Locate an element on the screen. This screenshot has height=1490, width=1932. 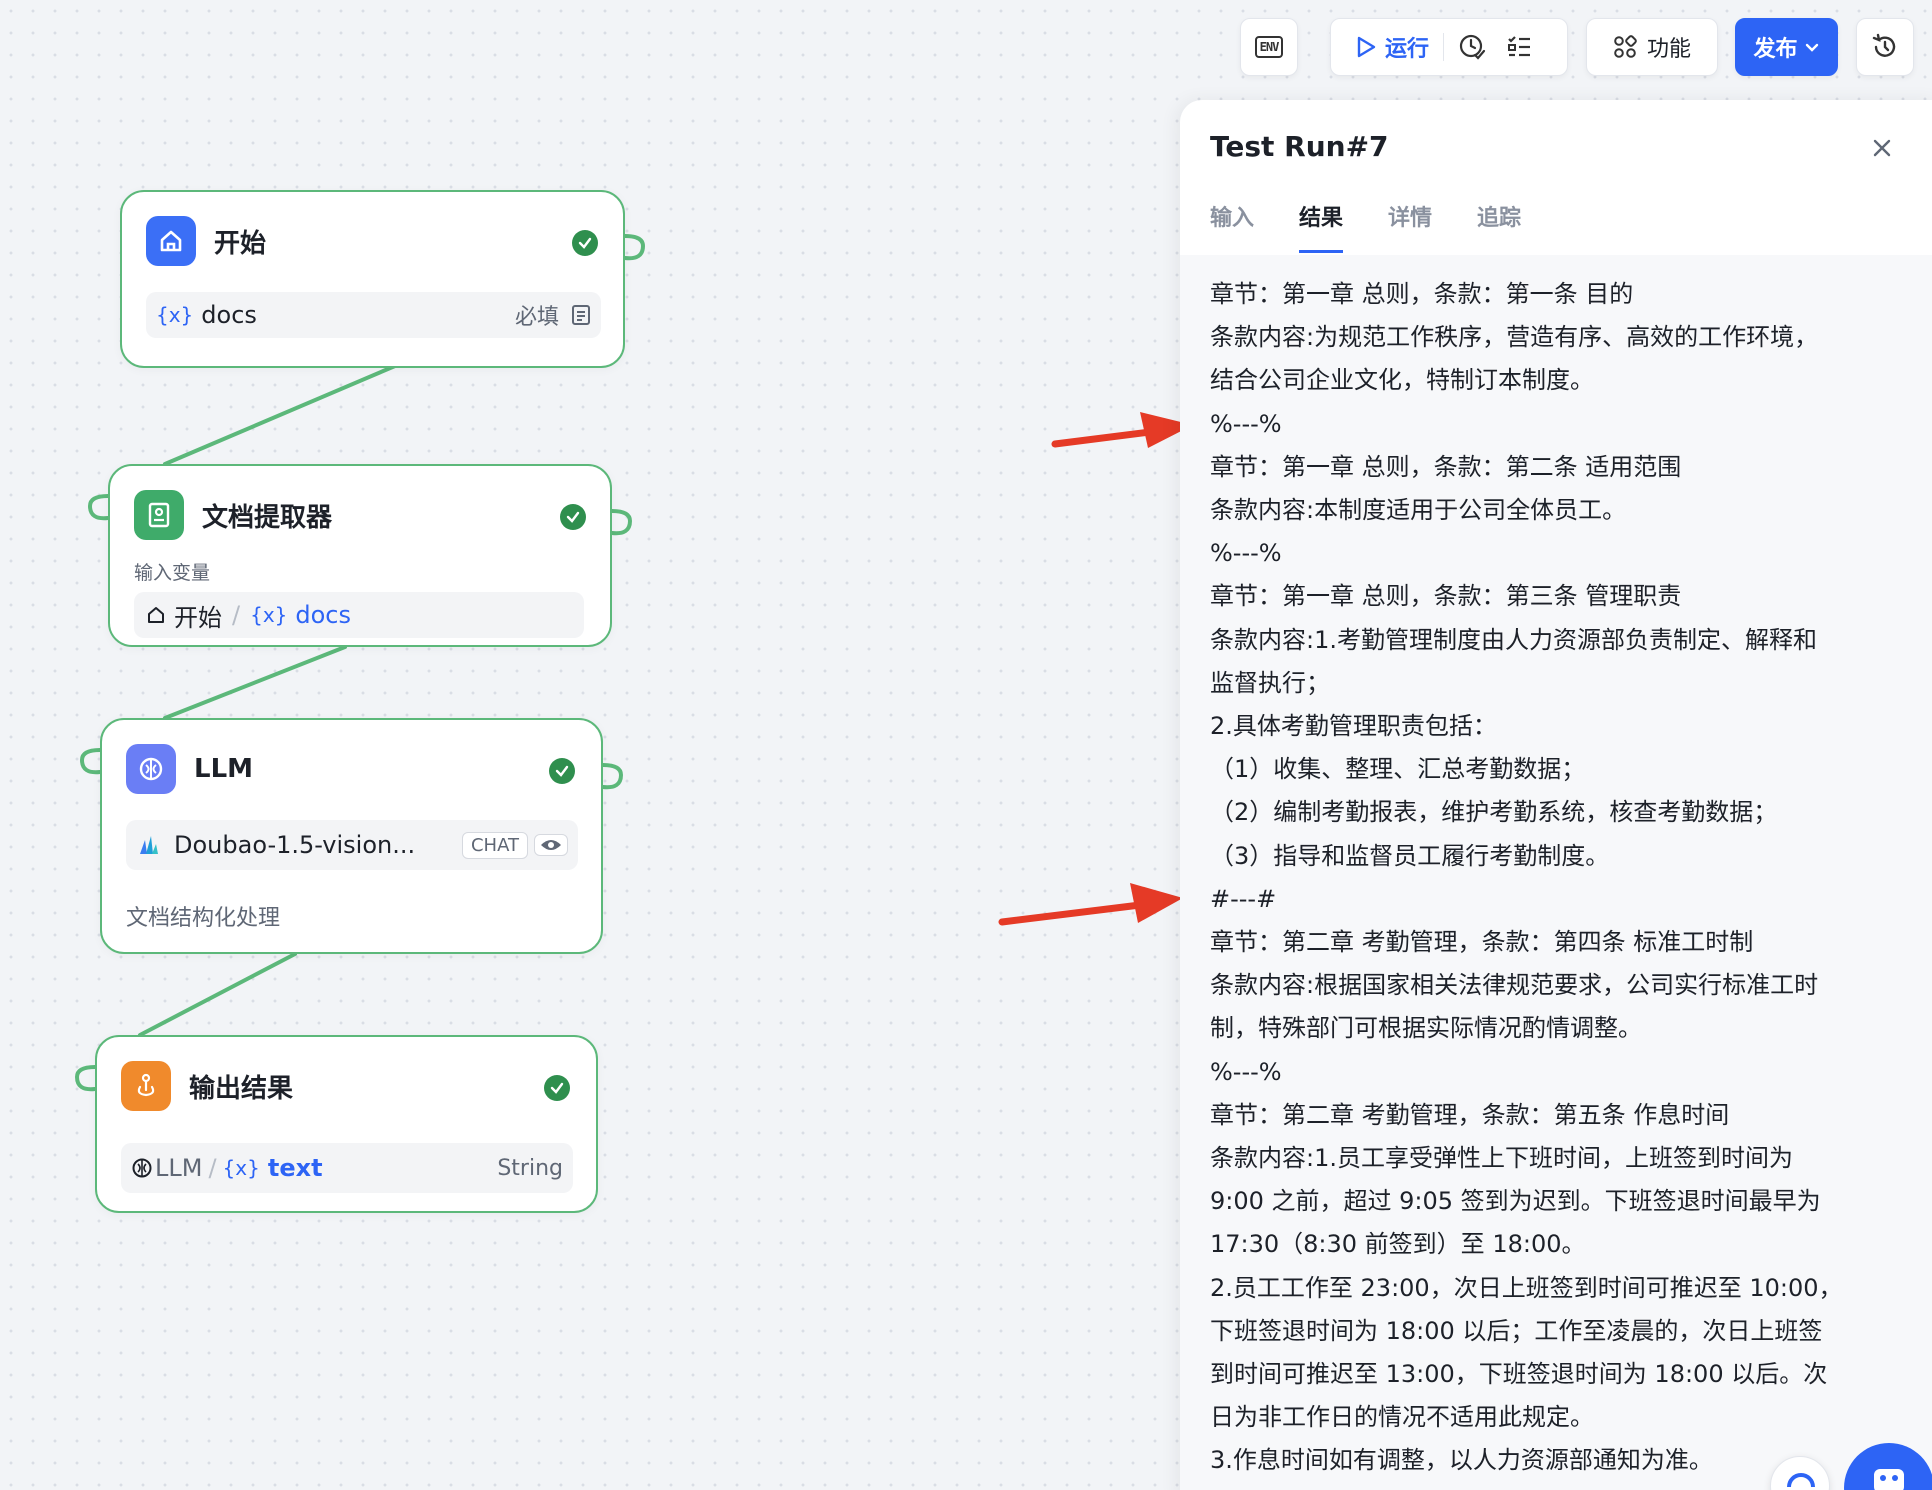
node-title: 输出结果 is located at coordinates (241, 1088).